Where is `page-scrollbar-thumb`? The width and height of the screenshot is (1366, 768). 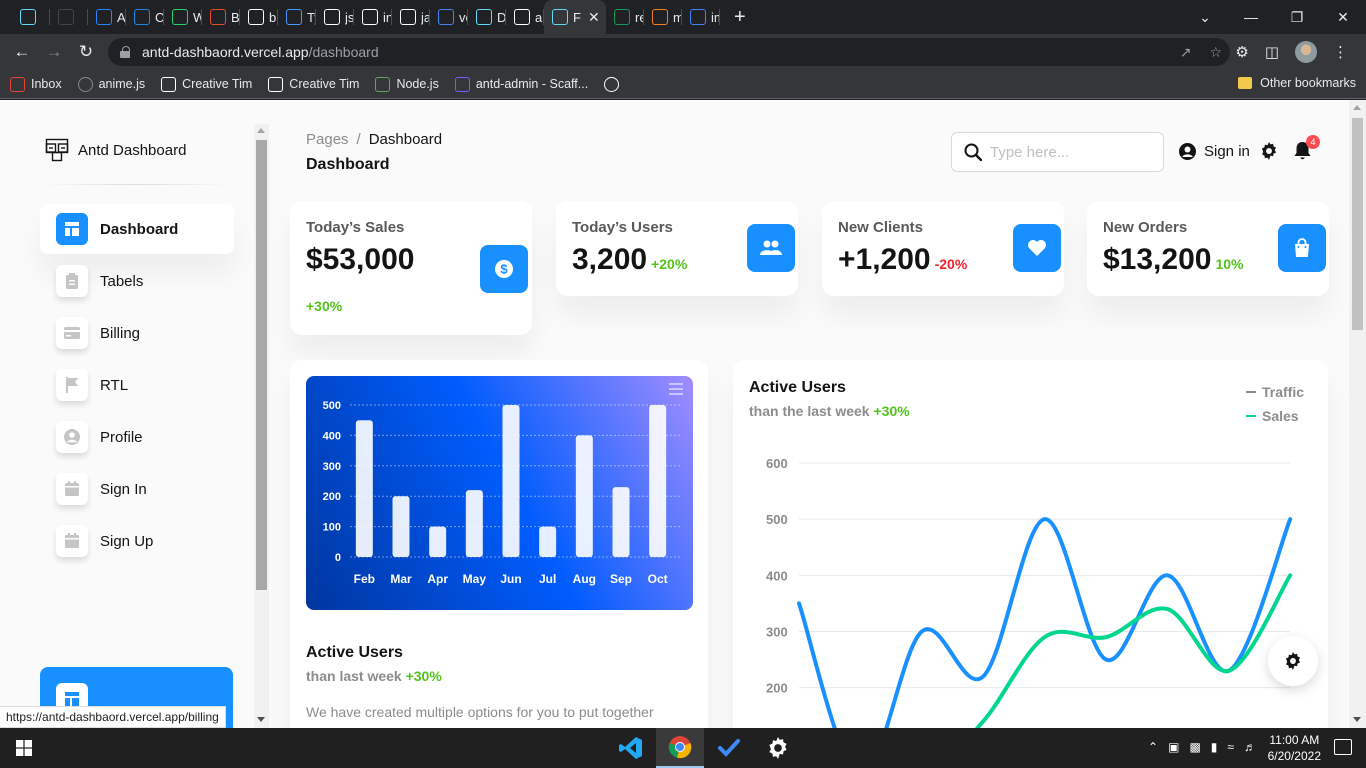
page-scrollbar-thumb is located at coordinates (1357, 224).